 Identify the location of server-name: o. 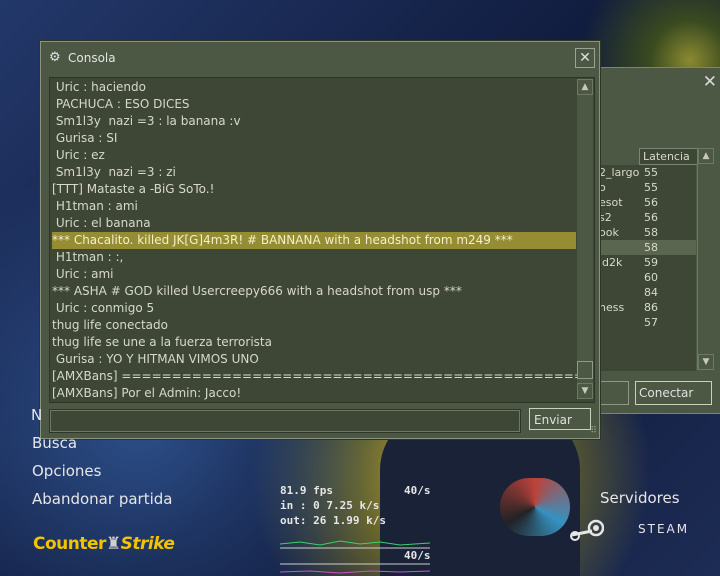
(602, 187).